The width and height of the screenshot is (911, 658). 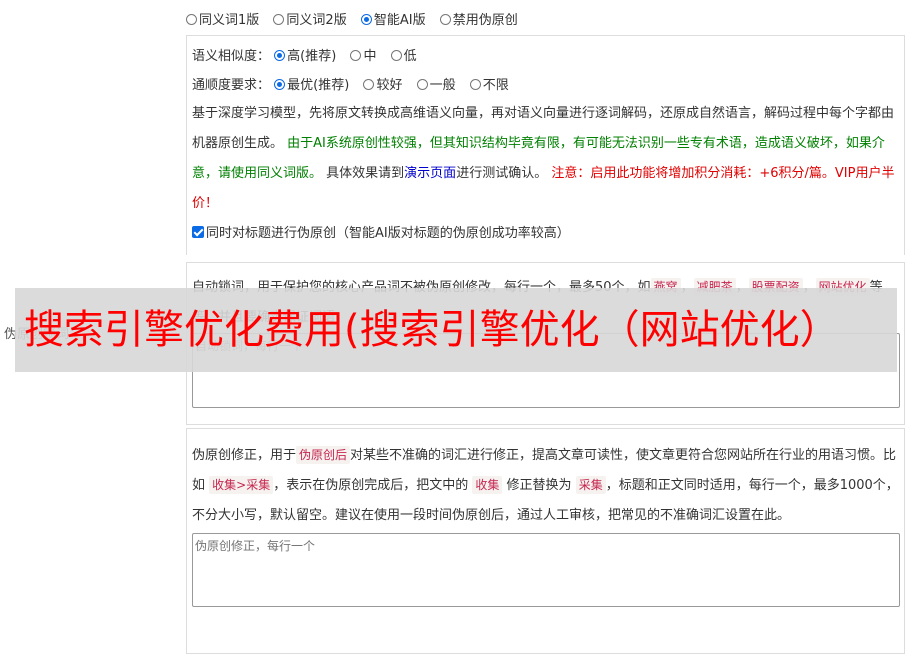 What do you see at coordinates (310, 18) in the screenshot?
I see `version-option-synonym2: 同义词2版` at bounding box center [310, 18].